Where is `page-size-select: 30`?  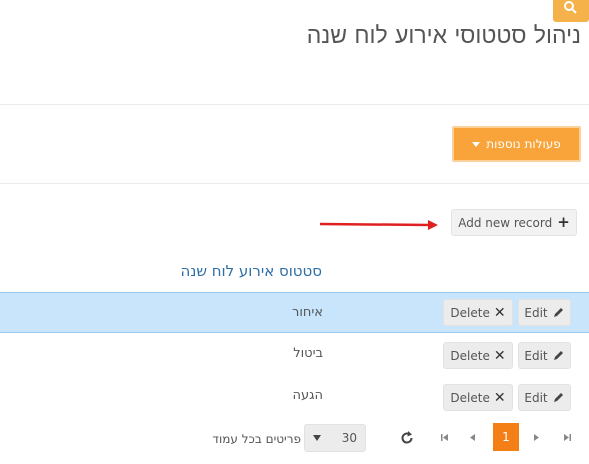 page-size-select: 30 is located at coordinates (335, 438).